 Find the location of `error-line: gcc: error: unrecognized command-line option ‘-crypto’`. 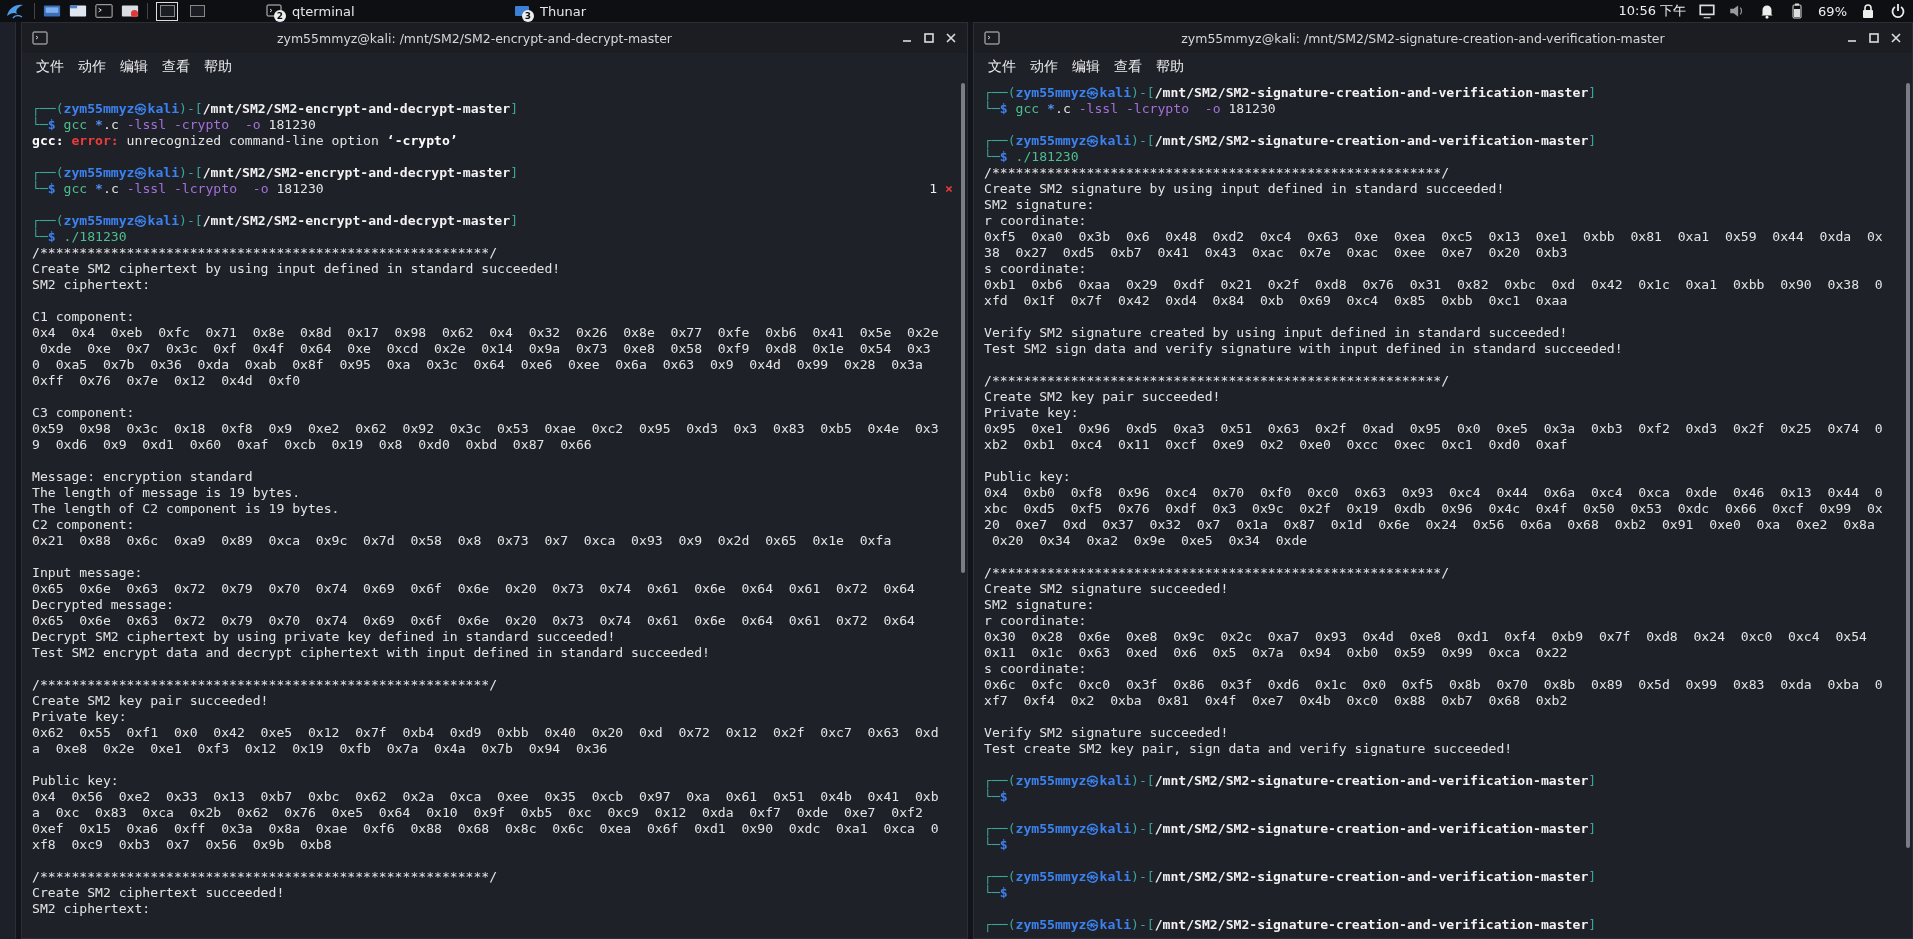

error-line: gcc: error: unrecognized command-line option ‘-crypto’ is located at coordinates (245, 141).